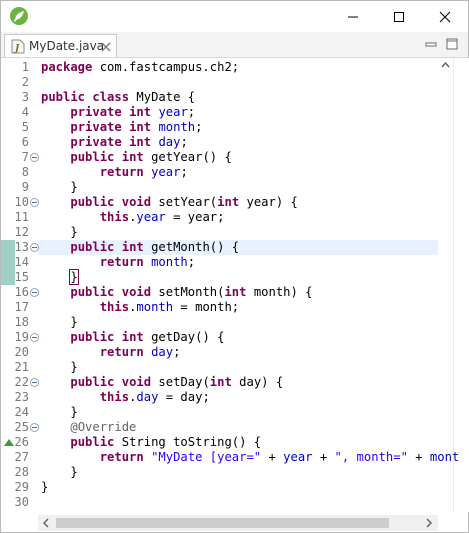 Image resolution: width=469 pixels, height=533 pixels. I want to click on code-line: public void setYear(int year) {, so click(169, 202).